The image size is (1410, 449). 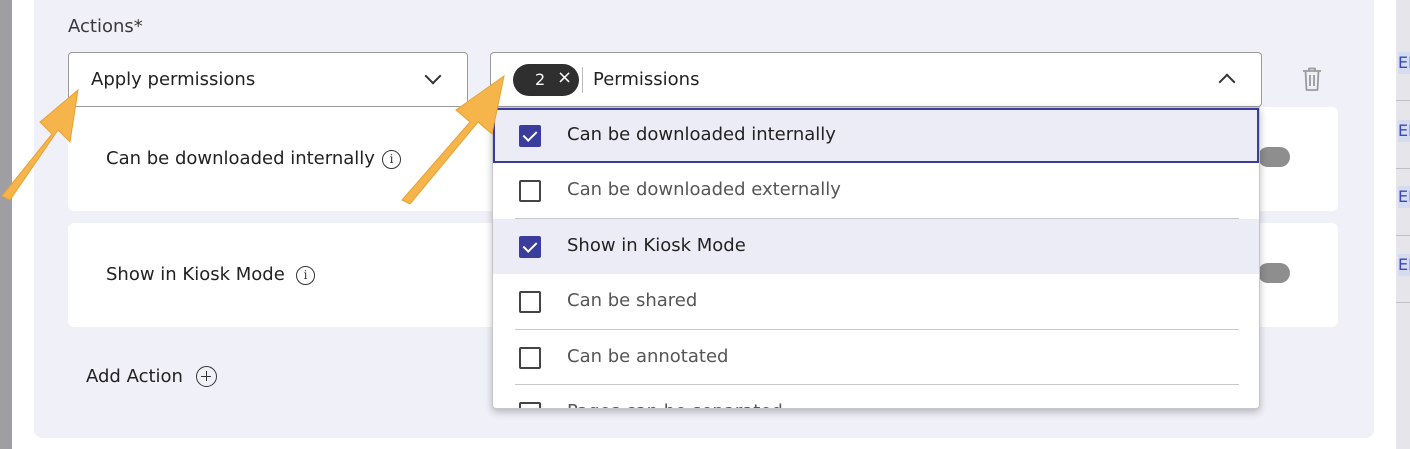 I want to click on option-label: Pages can be separated, so click(x=675, y=404).